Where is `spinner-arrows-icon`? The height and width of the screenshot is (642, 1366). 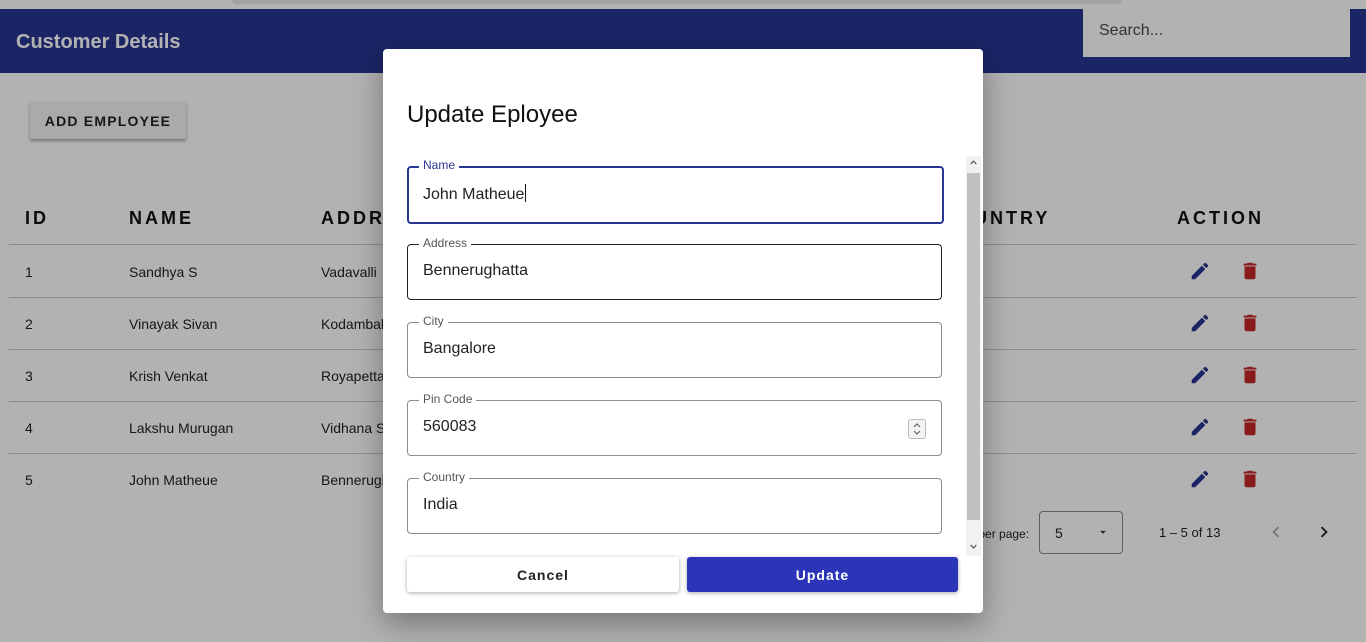
spinner-arrows-icon is located at coordinates (917, 429).